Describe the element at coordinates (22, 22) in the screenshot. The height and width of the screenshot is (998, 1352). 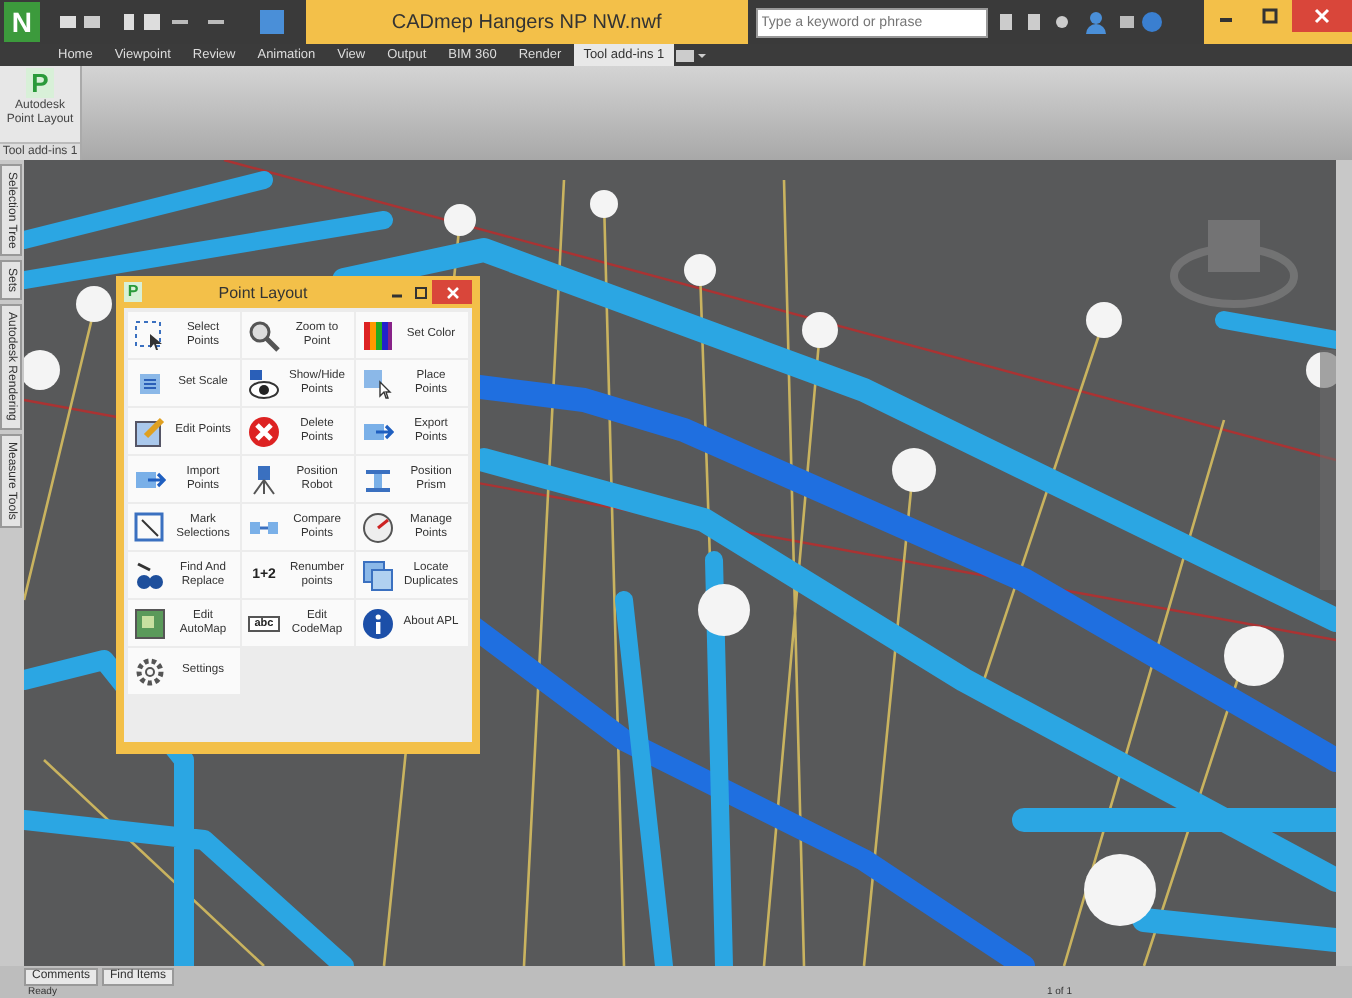
I see `app-logo-icon: N` at that location.